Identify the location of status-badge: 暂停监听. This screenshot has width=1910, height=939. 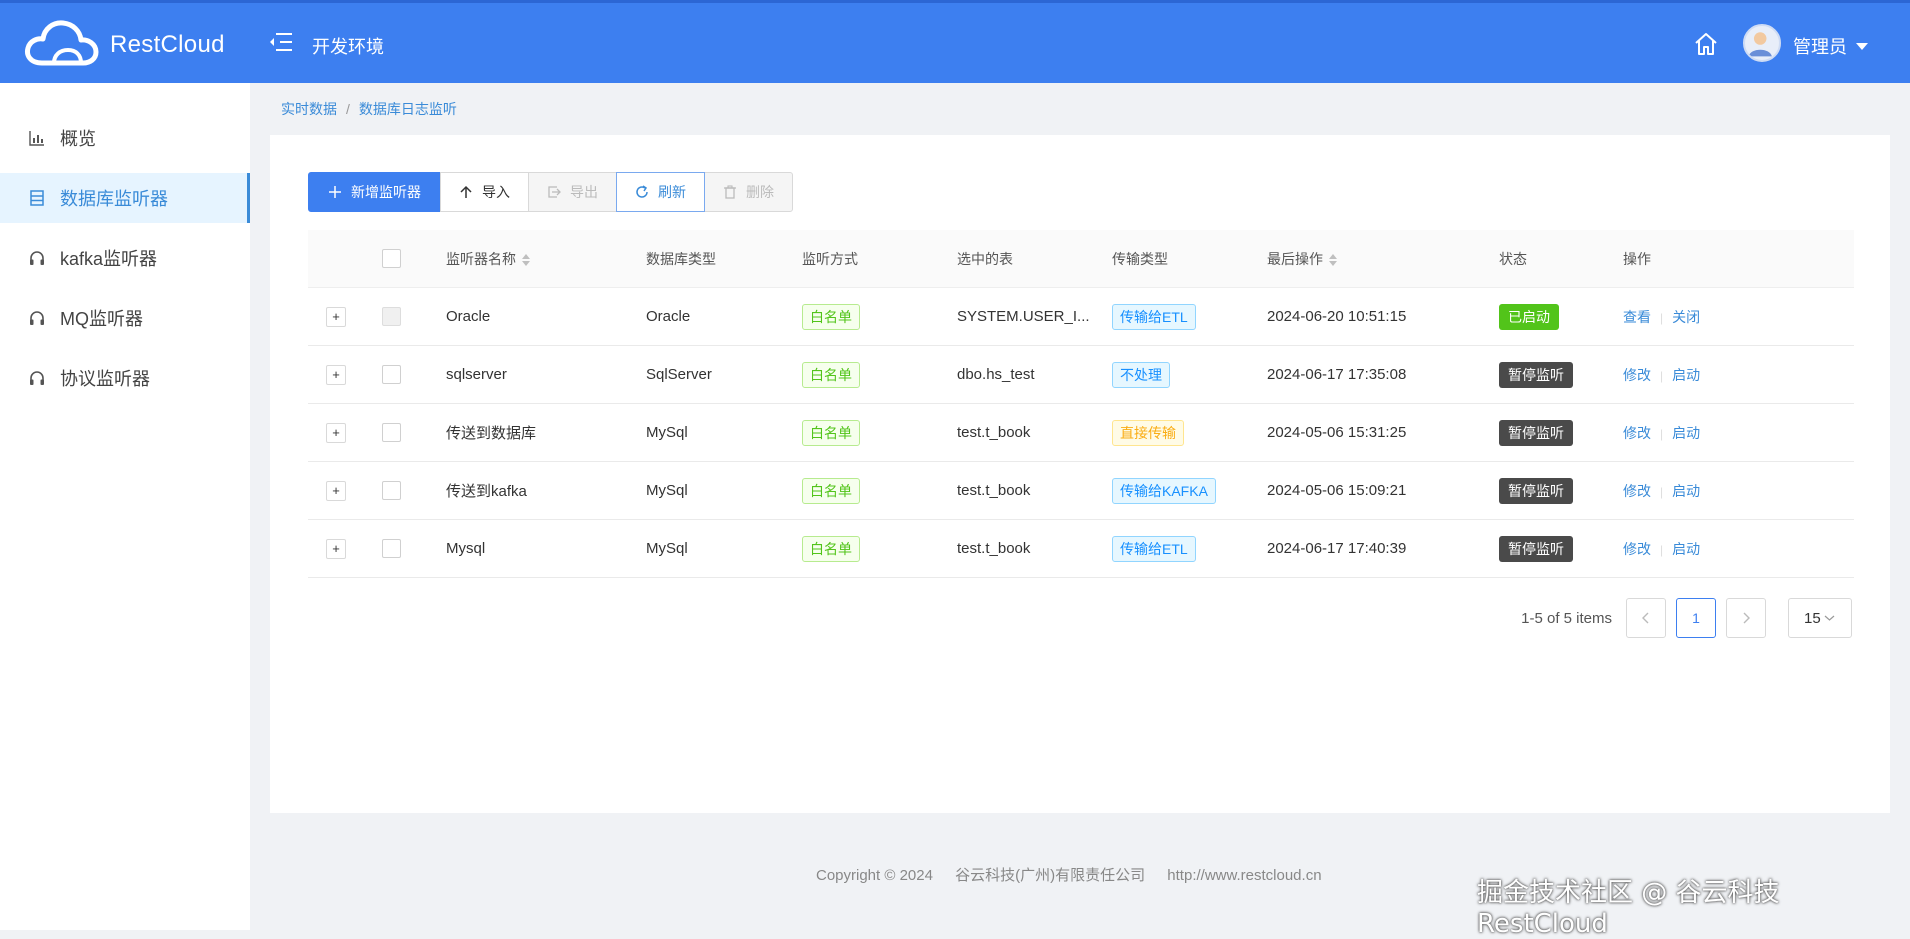
(1536, 490).